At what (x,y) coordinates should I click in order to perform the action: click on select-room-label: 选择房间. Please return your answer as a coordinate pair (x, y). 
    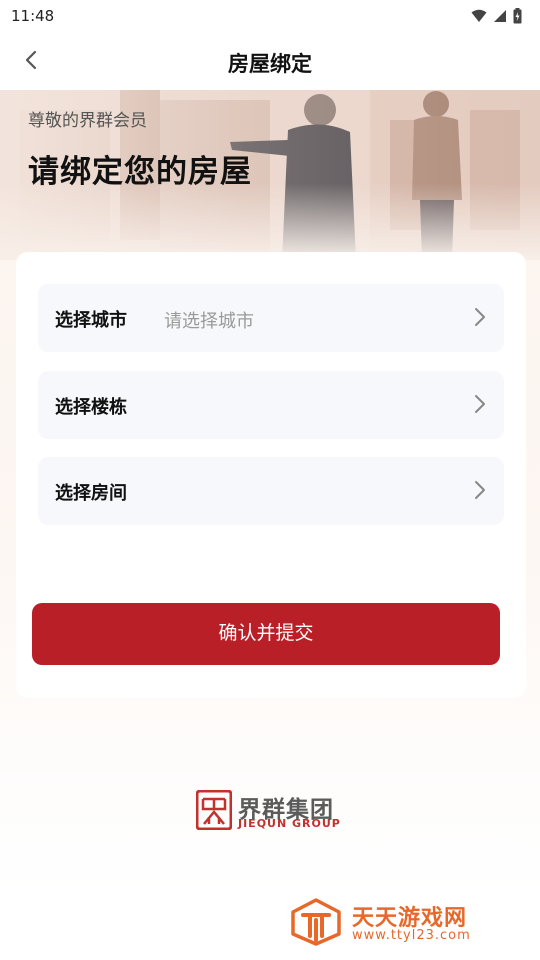
    Looking at the image, I should click on (91, 493).